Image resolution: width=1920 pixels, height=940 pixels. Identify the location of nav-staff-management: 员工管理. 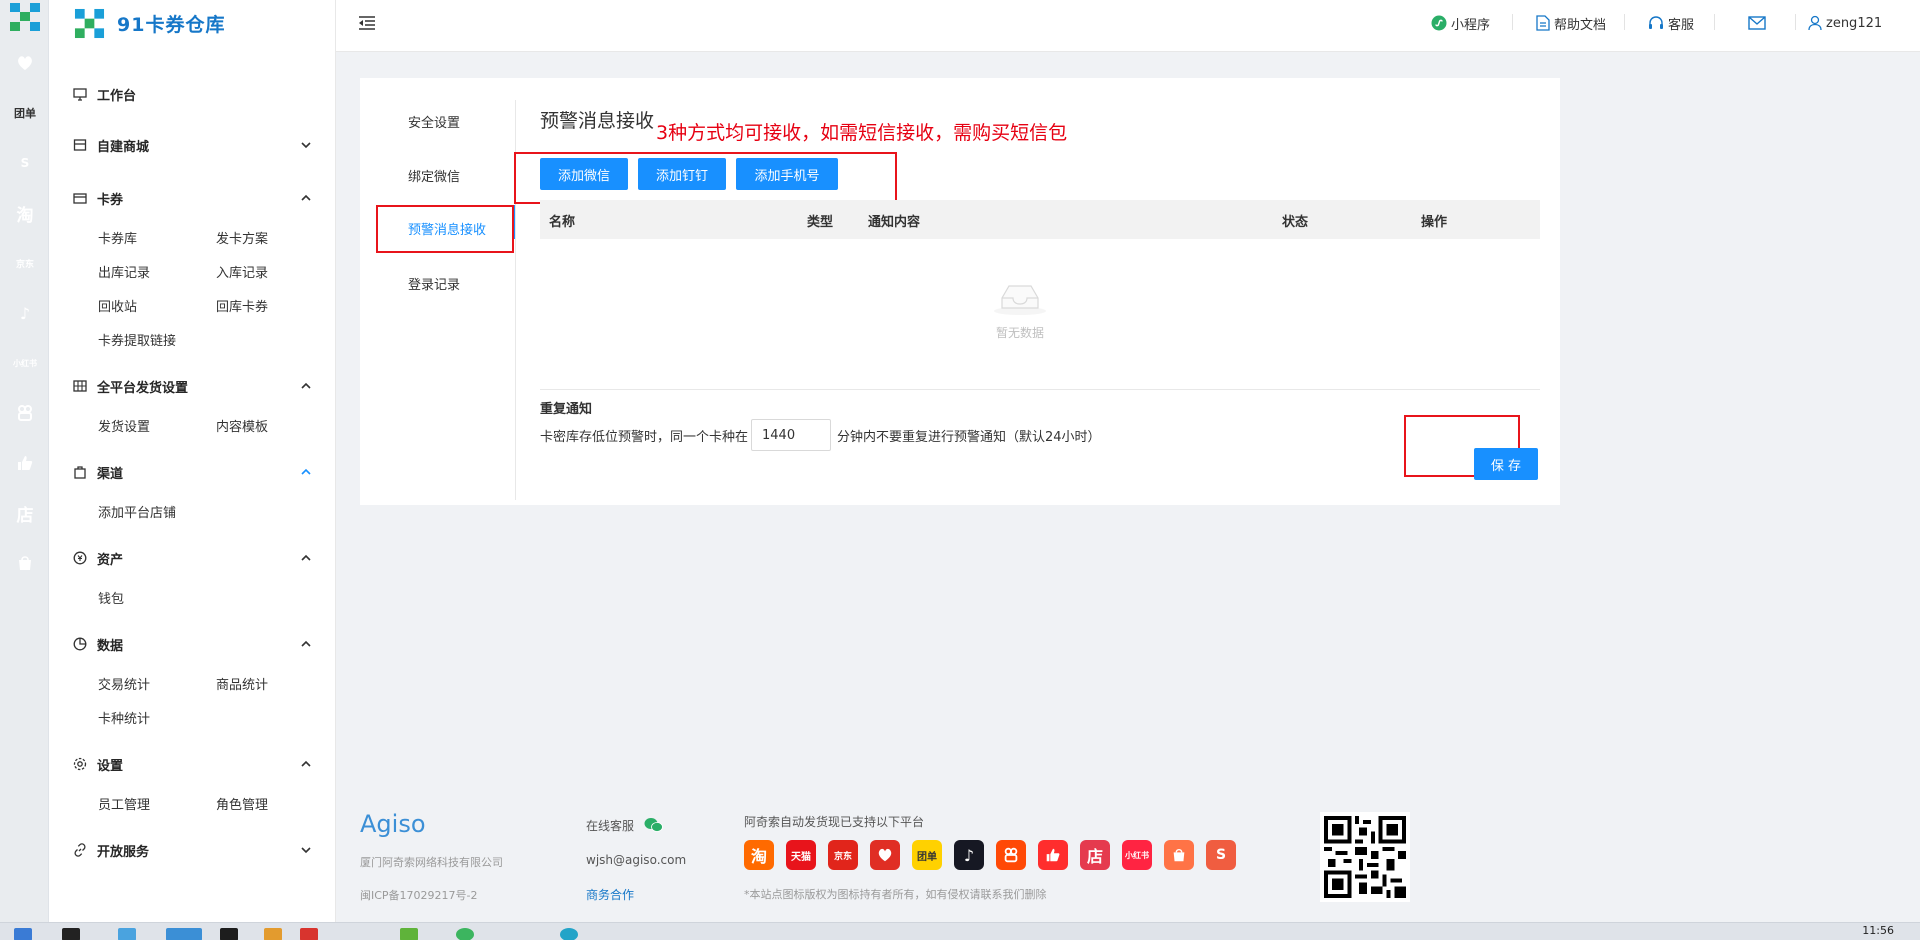
(124, 803).